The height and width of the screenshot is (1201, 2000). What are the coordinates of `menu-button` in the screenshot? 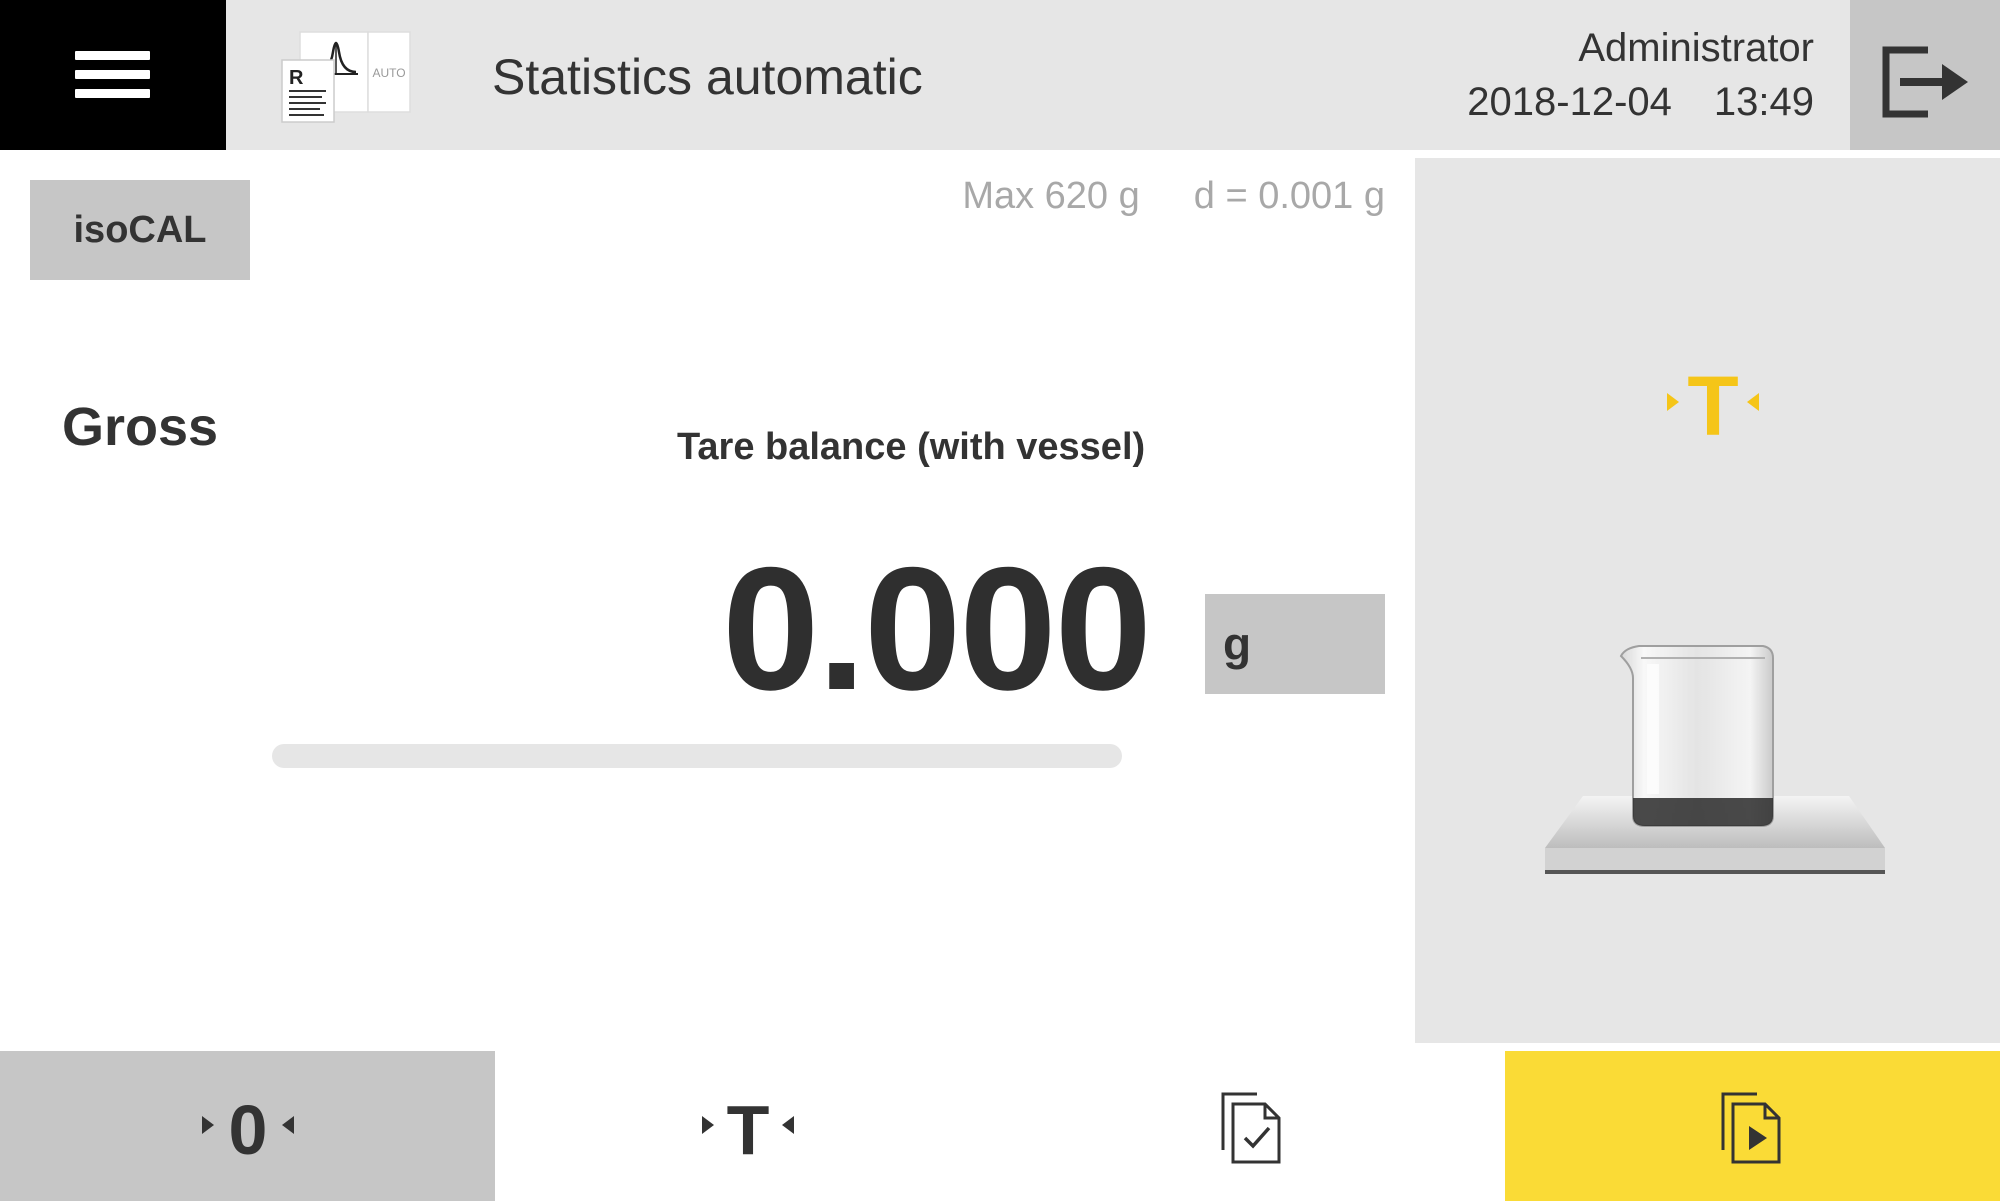 It's located at (113, 75).